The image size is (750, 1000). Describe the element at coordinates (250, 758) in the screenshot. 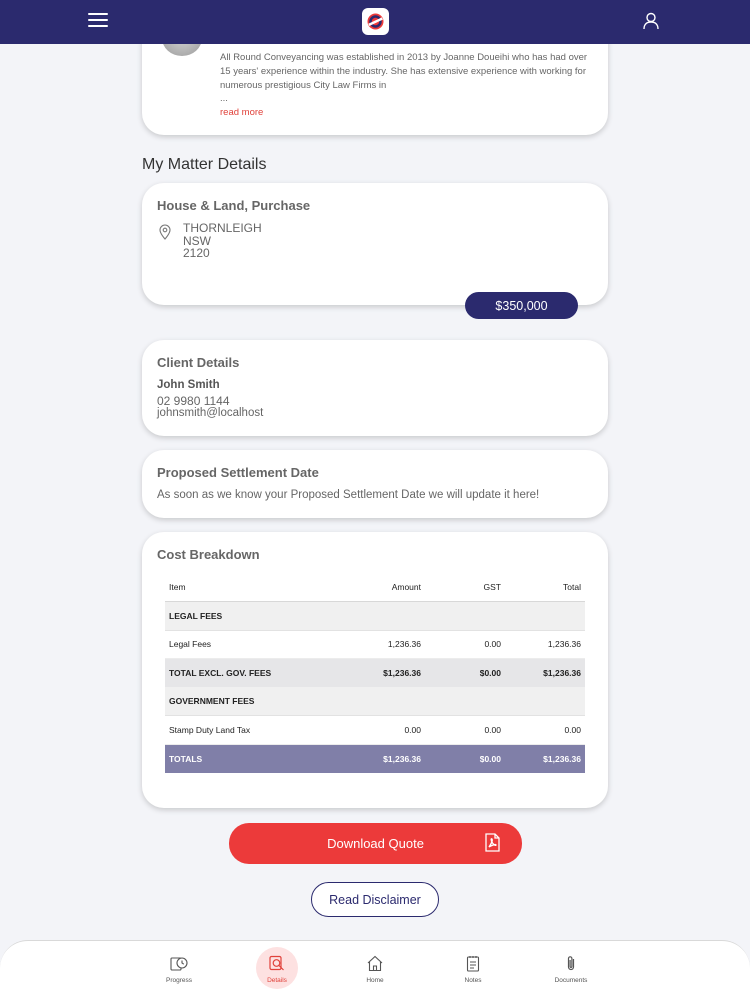

I see `cell-item: TOTALS` at that location.